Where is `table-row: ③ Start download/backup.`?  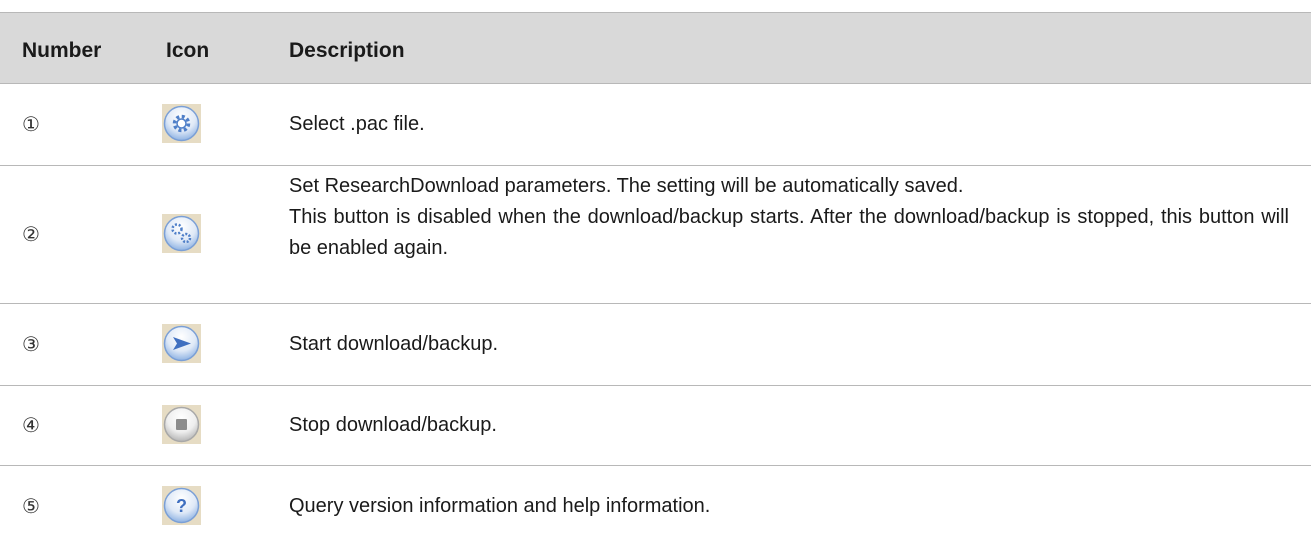
table-row: ③ Start download/backup. is located at coordinates (655, 345).